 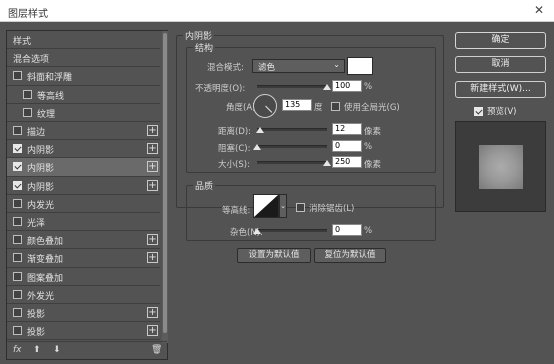 What do you see at coordinates (83, 58) in the screenshot?
I see `style-list-item: 混合选项` at bounding box center [83, 58].